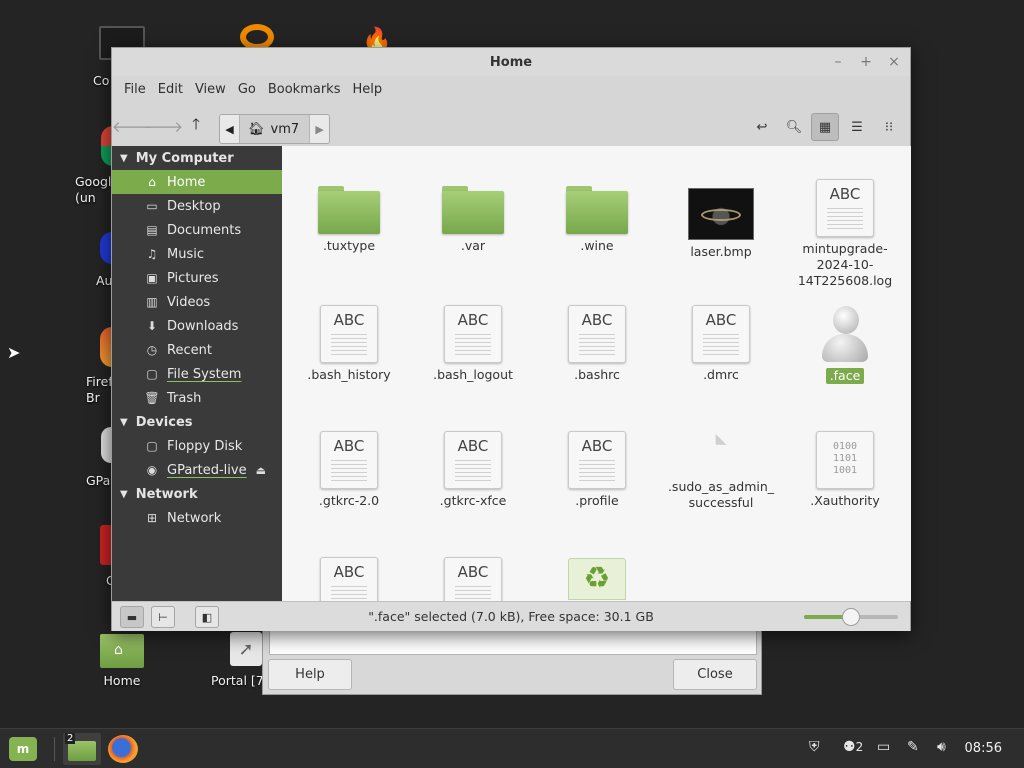 The width and height of the screenshot is (1024, 768). I want to click on drive-icon: ▢, so click(152, 374).